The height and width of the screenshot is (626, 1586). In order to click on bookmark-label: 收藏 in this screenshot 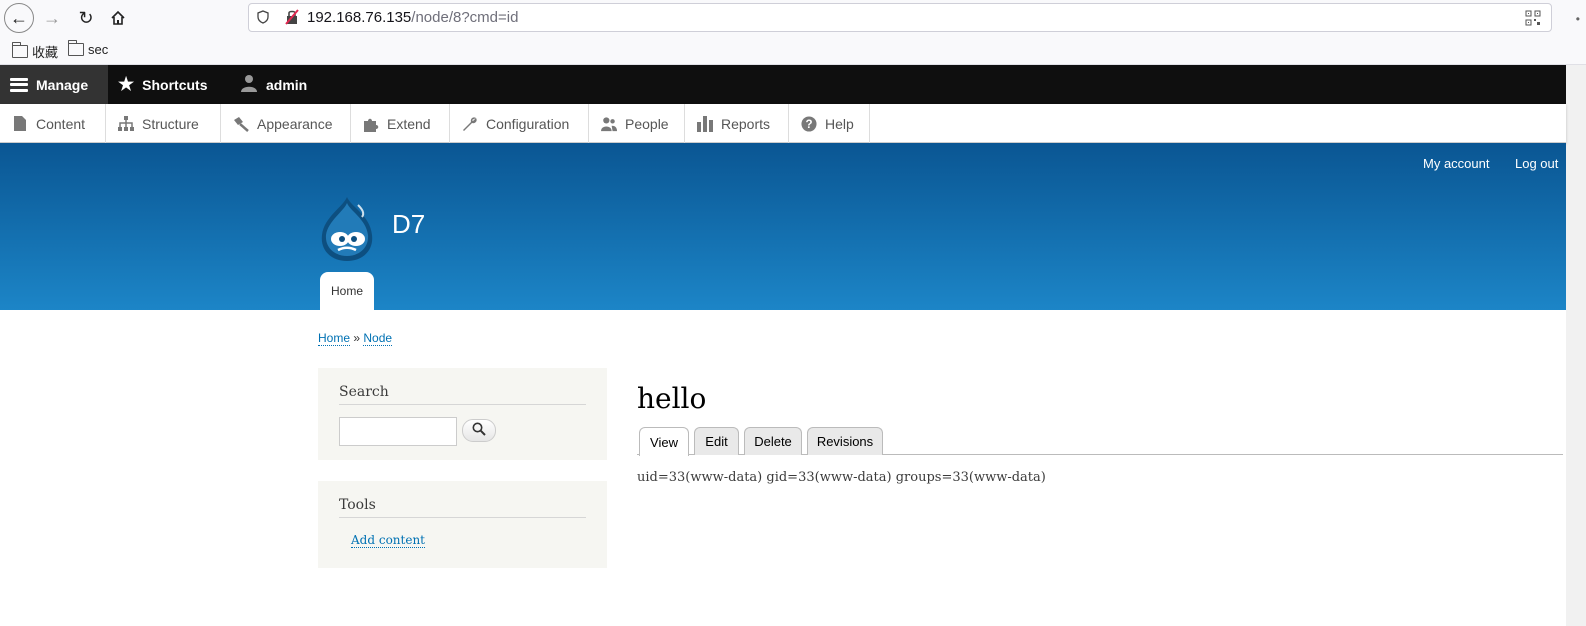, I will do `click(45, 52)`.